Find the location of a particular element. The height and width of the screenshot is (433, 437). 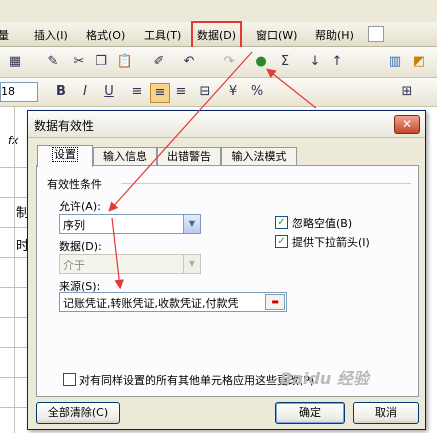

autosum-icon: Σ is located at coordinates (285, 62).